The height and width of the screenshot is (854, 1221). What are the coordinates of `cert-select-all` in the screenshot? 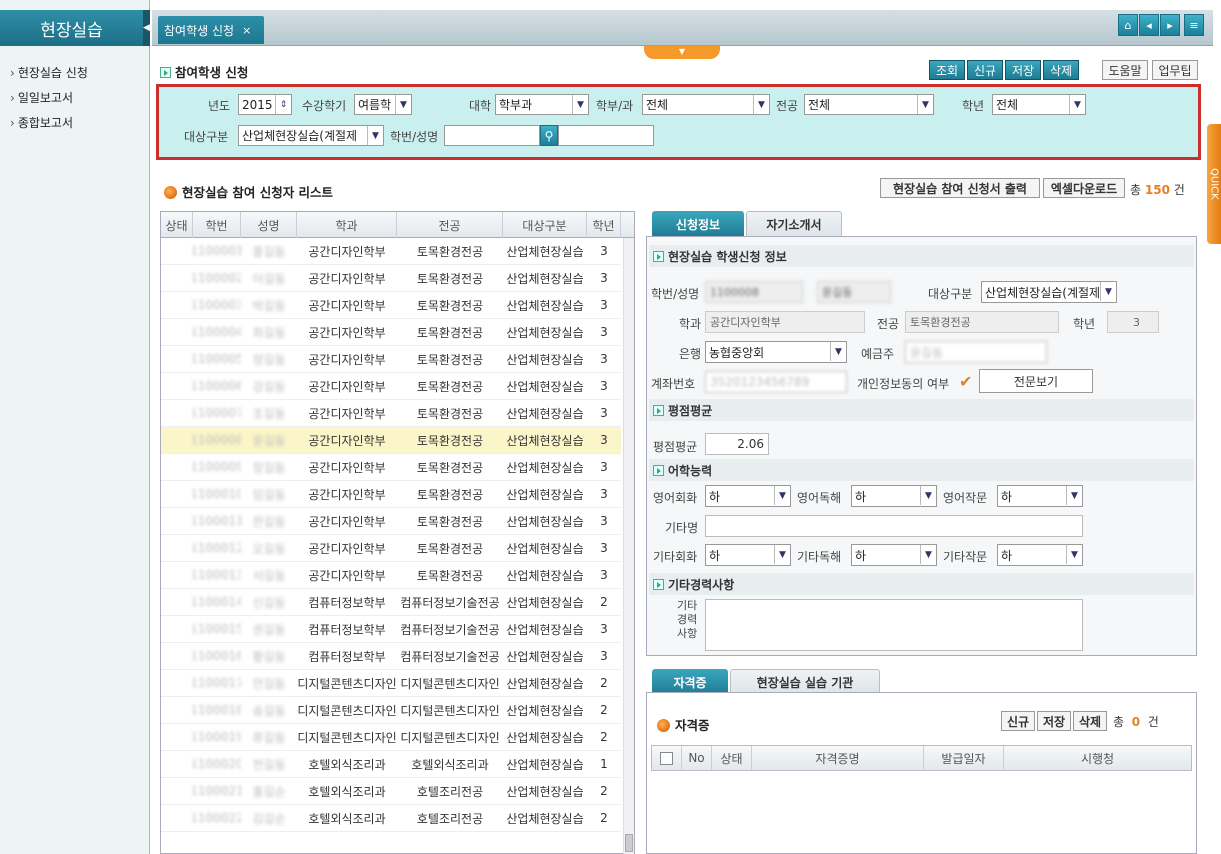 It's located at (667, 758).